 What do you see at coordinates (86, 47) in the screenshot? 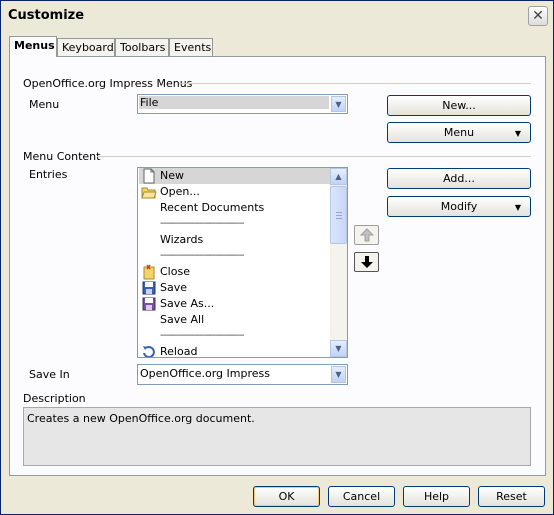
I see `tab-keyboard: Keyboard` at bounding box center [86, 47].